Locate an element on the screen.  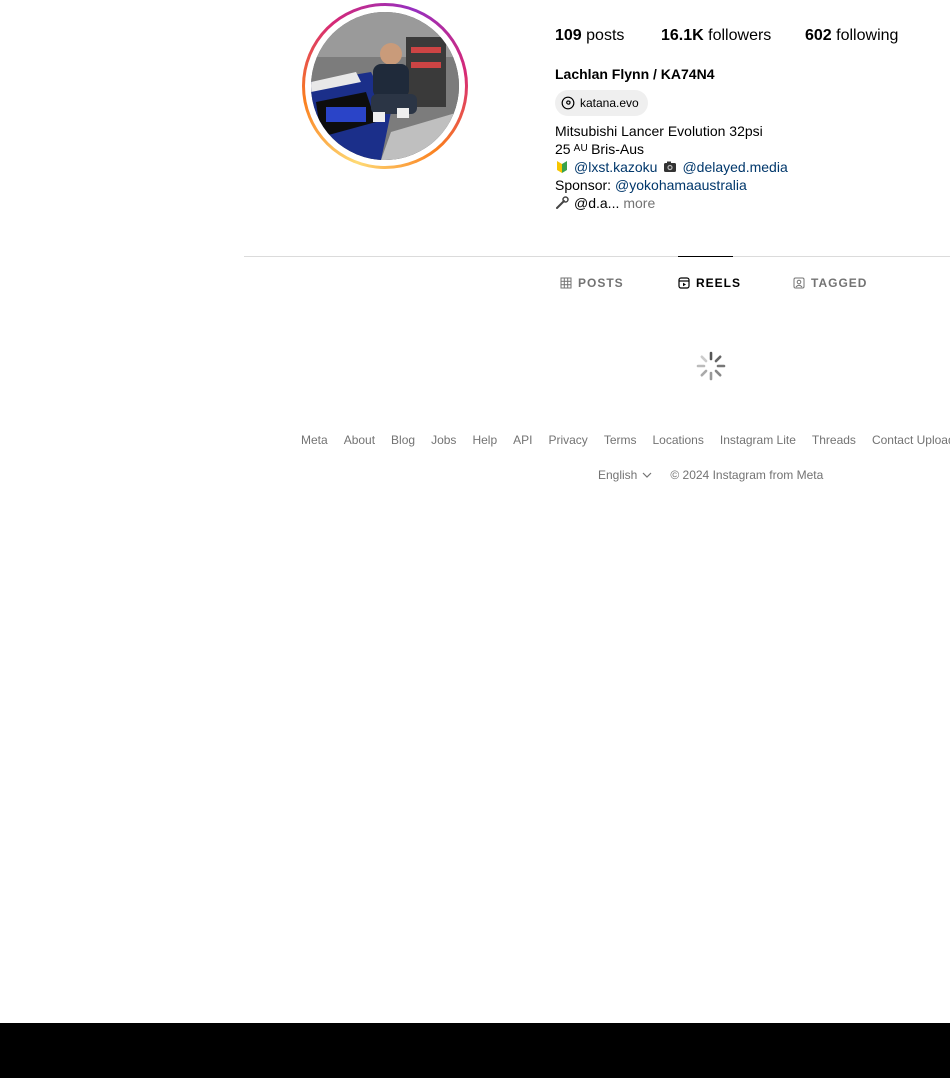
avatar-image is located at coordinates (385, 86).